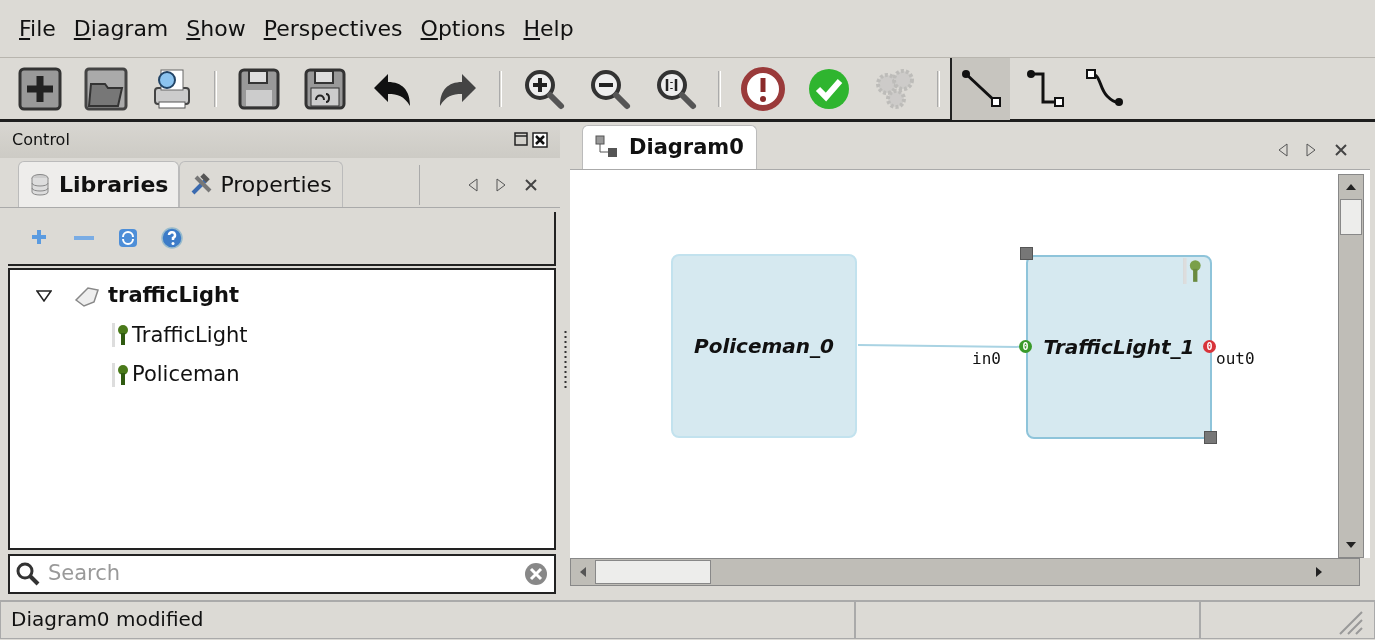 The image size is (1375, 640). What do you see at coordinates (84, 238) in the screenshot?
I see `remove-icon` at bounding box center [84, 238].